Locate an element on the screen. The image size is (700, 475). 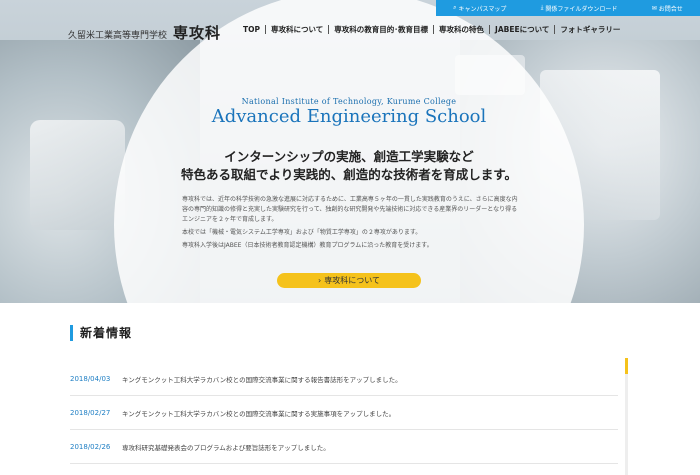
hero-catchphrase-line1: インターンシップの実施、創造工学実験など is located at coordinates (349, 156).